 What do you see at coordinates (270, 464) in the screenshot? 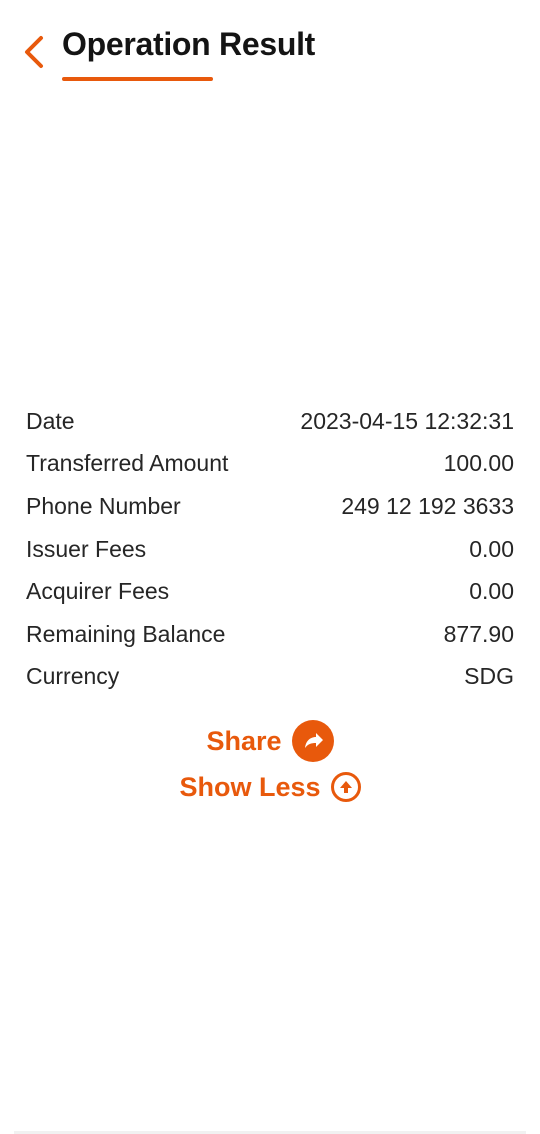
I see `detail-row-transferred-amount: Transferred Amount 100.00` at bounding box center [270, 464].